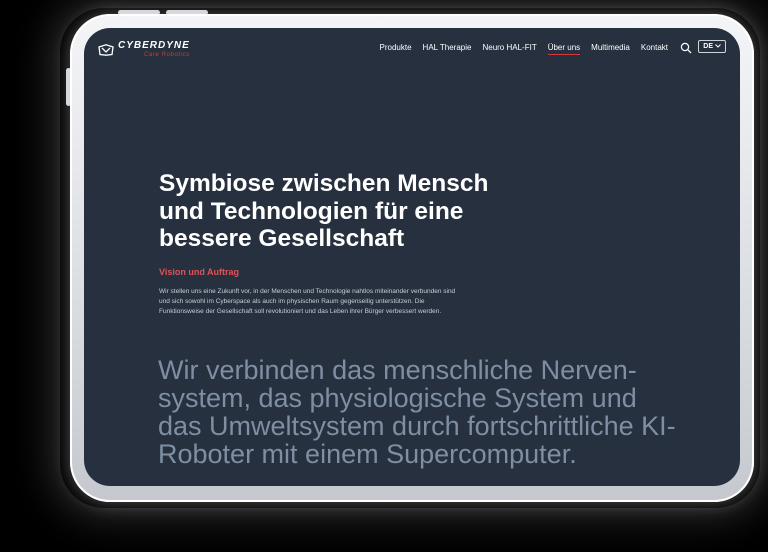 The image size is (768, 552). I want to click on nav-item-multimedia: Multimedia, so click(610, 47).